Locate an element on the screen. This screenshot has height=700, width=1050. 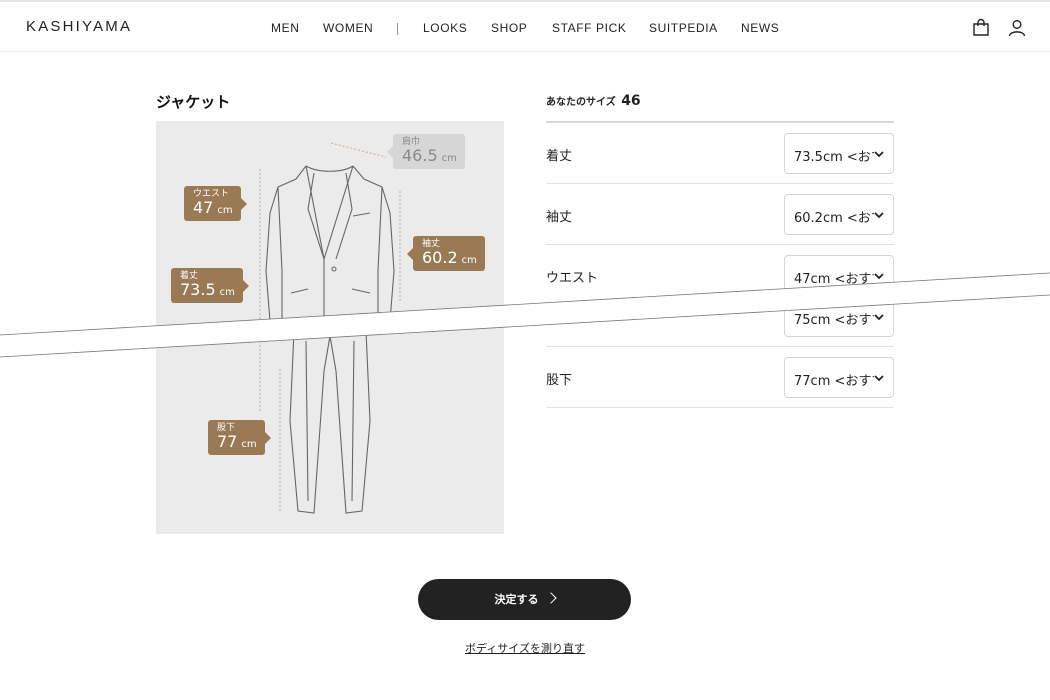
remeasure-link: ボディサイズを測り直す is located at coordinates (525, 648).